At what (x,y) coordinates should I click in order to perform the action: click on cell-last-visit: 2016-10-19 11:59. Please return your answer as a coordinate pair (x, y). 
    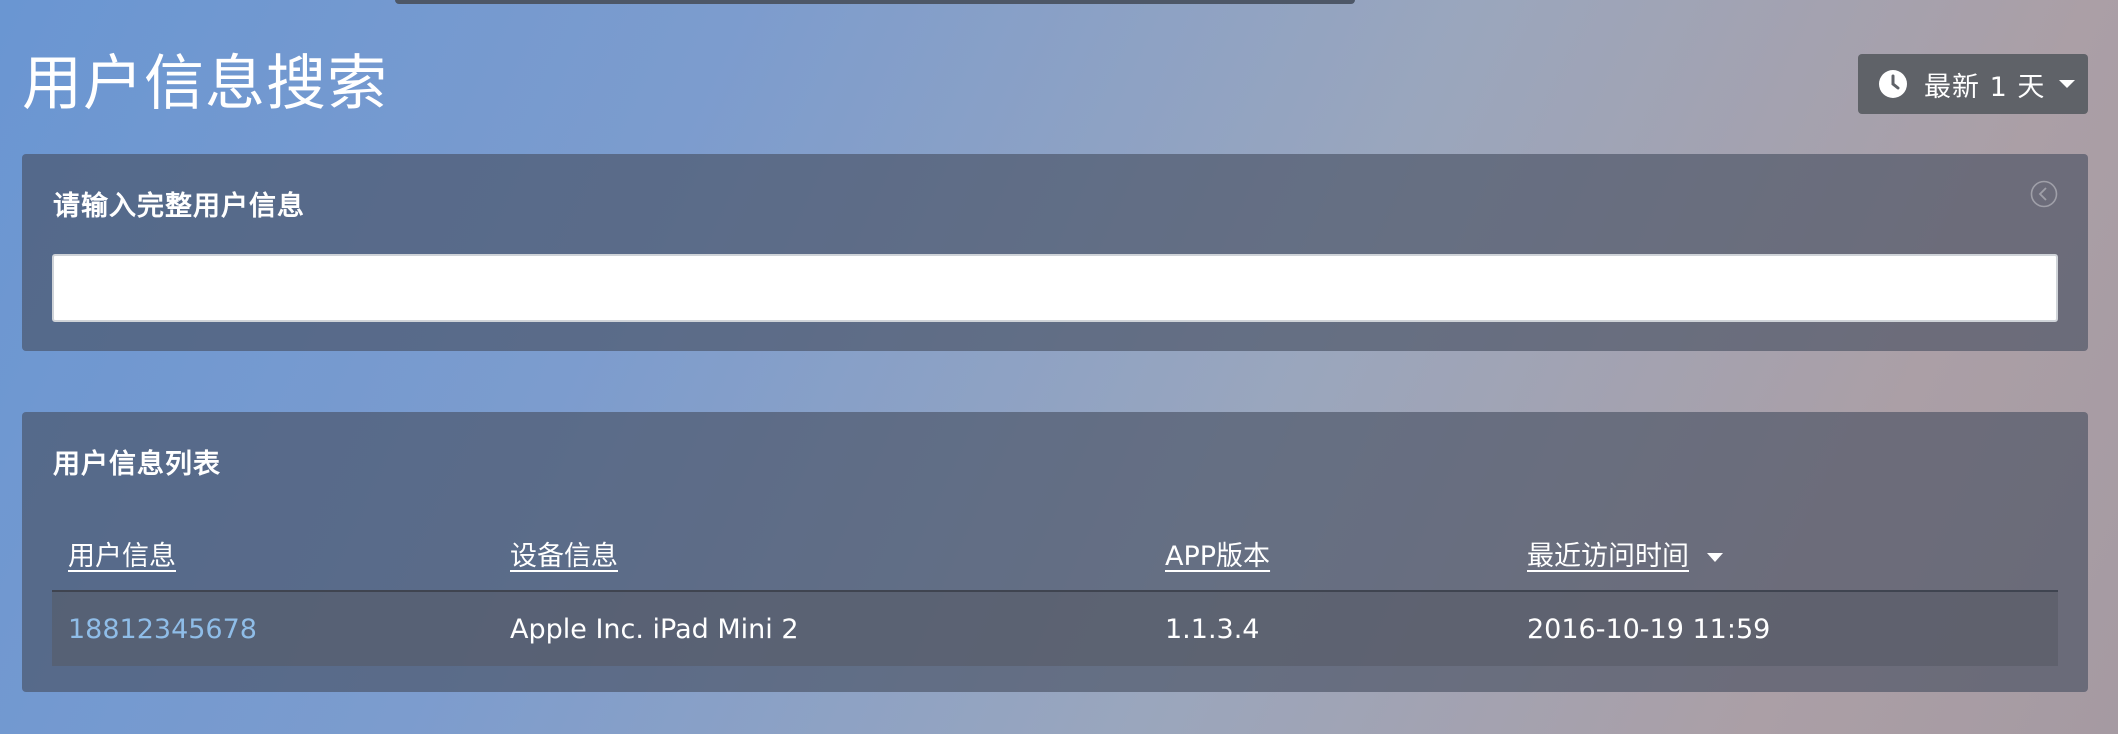
    Looking at the image, I should click on (1784, 628).